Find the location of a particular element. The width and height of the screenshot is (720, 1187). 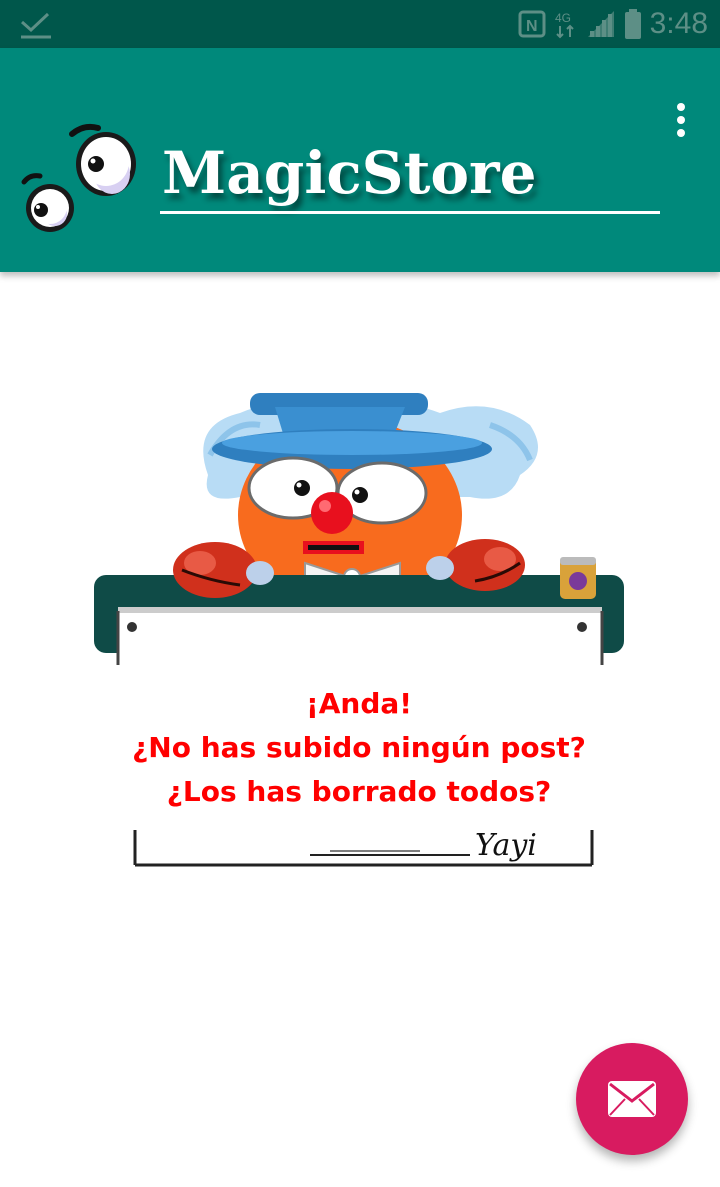

more-vert-icon is located at coordinates (681, 120).